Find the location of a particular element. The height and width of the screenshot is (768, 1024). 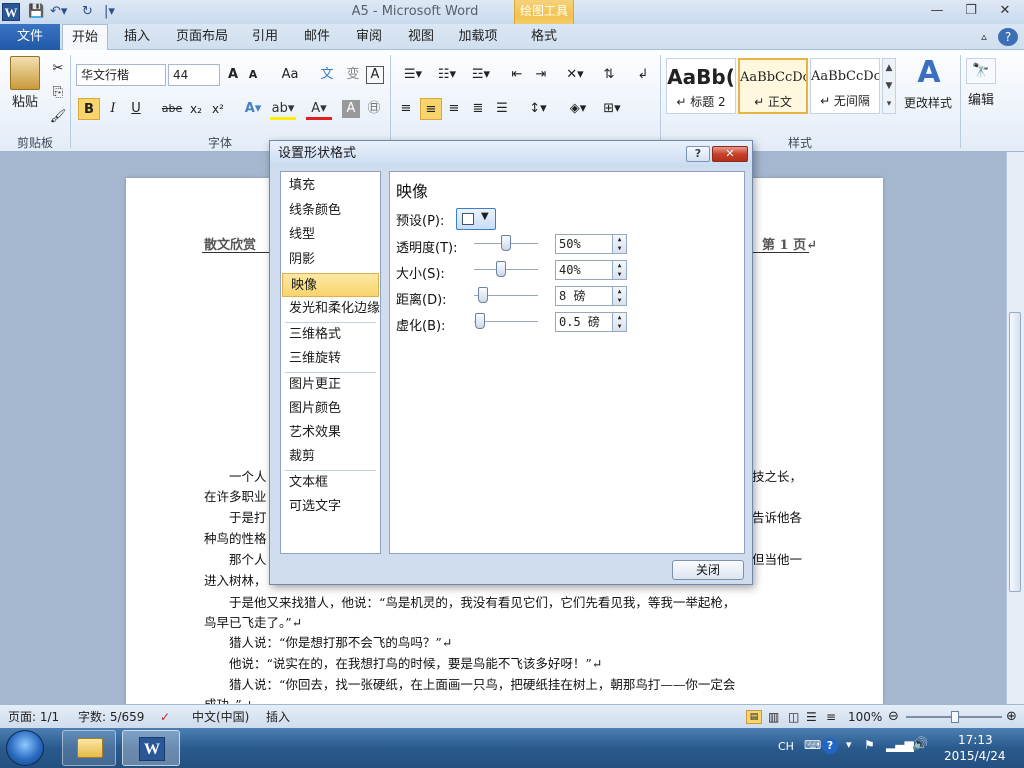

subscript-button: x₂ is located at coordinates (196, 109).